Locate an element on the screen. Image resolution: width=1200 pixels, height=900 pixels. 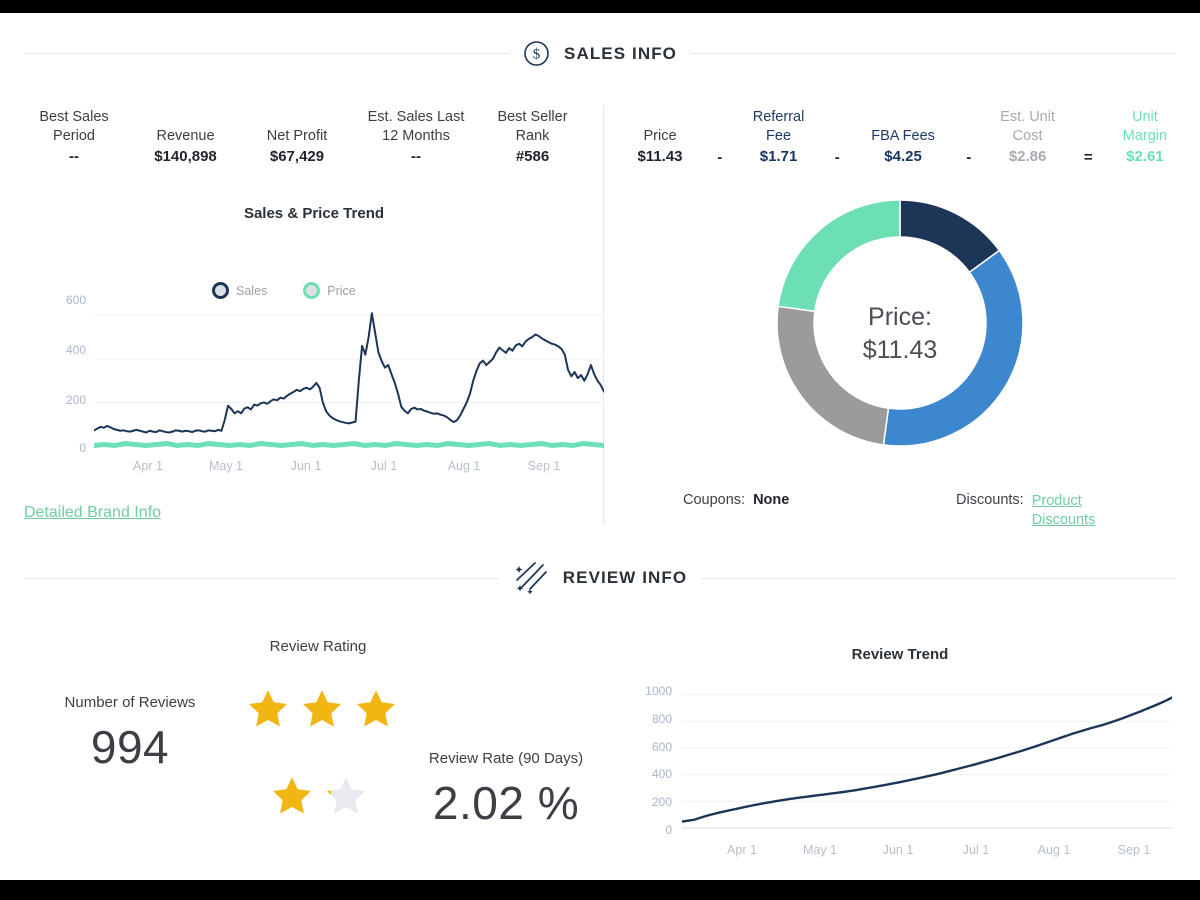
header-rule-left is located at coordinates (266, 53).